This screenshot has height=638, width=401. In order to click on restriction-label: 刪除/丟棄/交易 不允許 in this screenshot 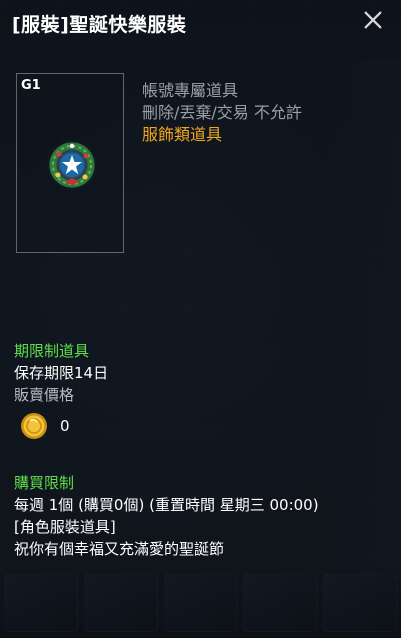, I will do `click(222, 112)`.